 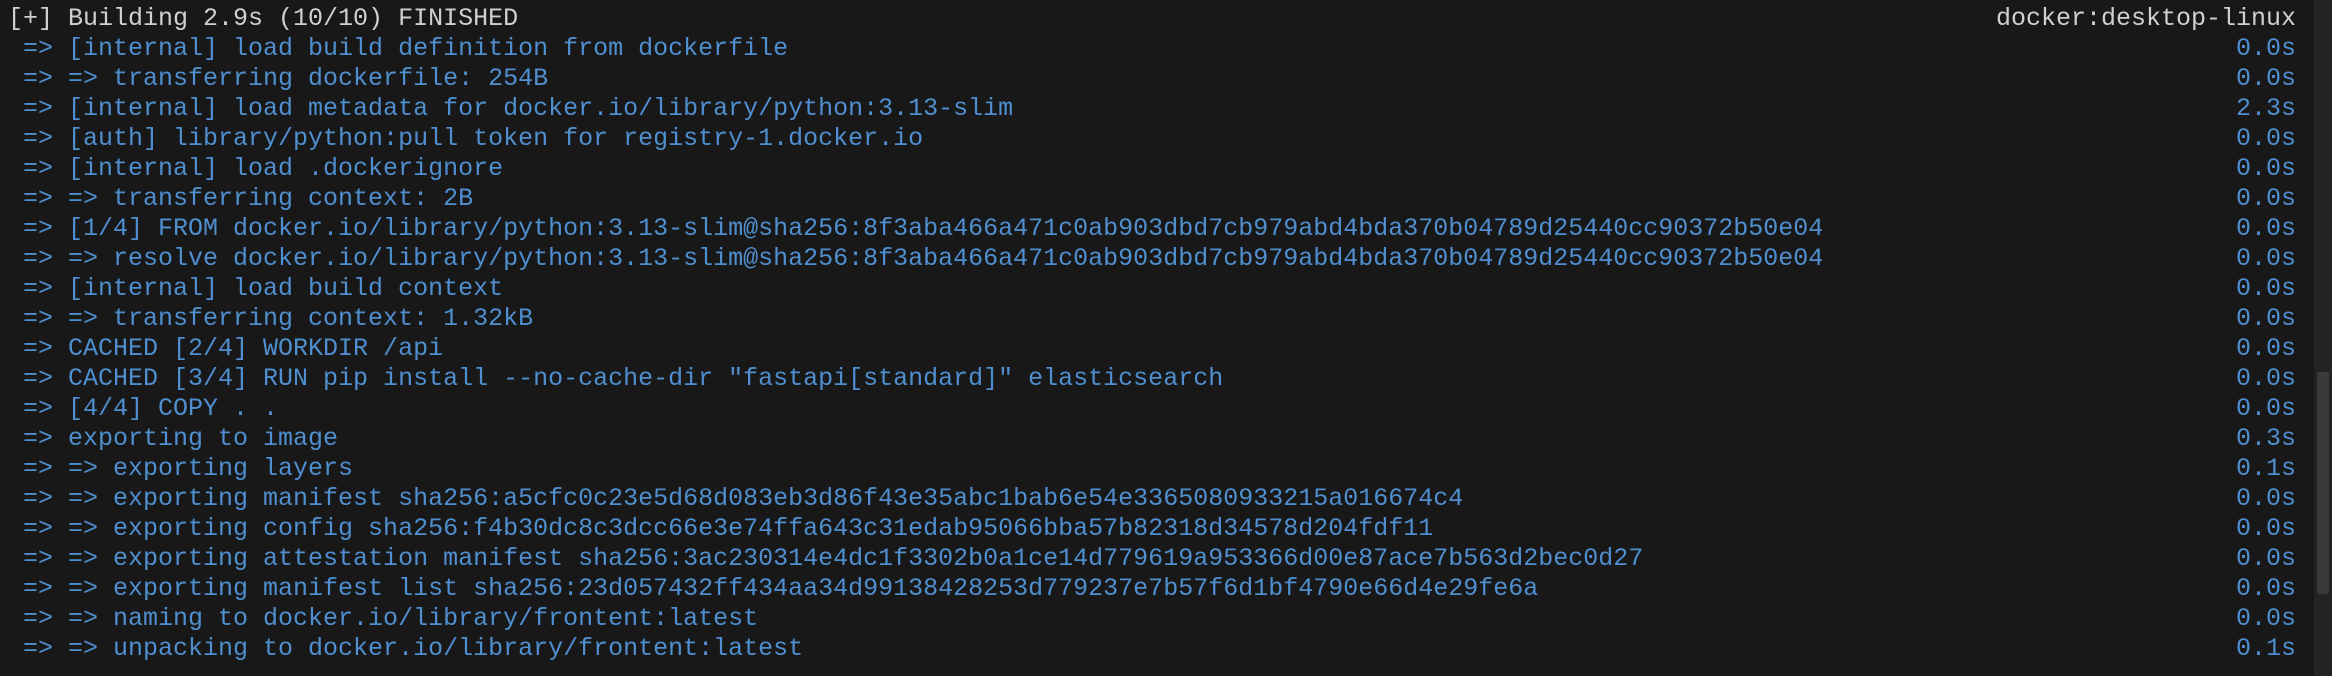 I want to click on build-summary: [+] Building 2.9s (10/10) FINISHED, so click(x=263, y=18).